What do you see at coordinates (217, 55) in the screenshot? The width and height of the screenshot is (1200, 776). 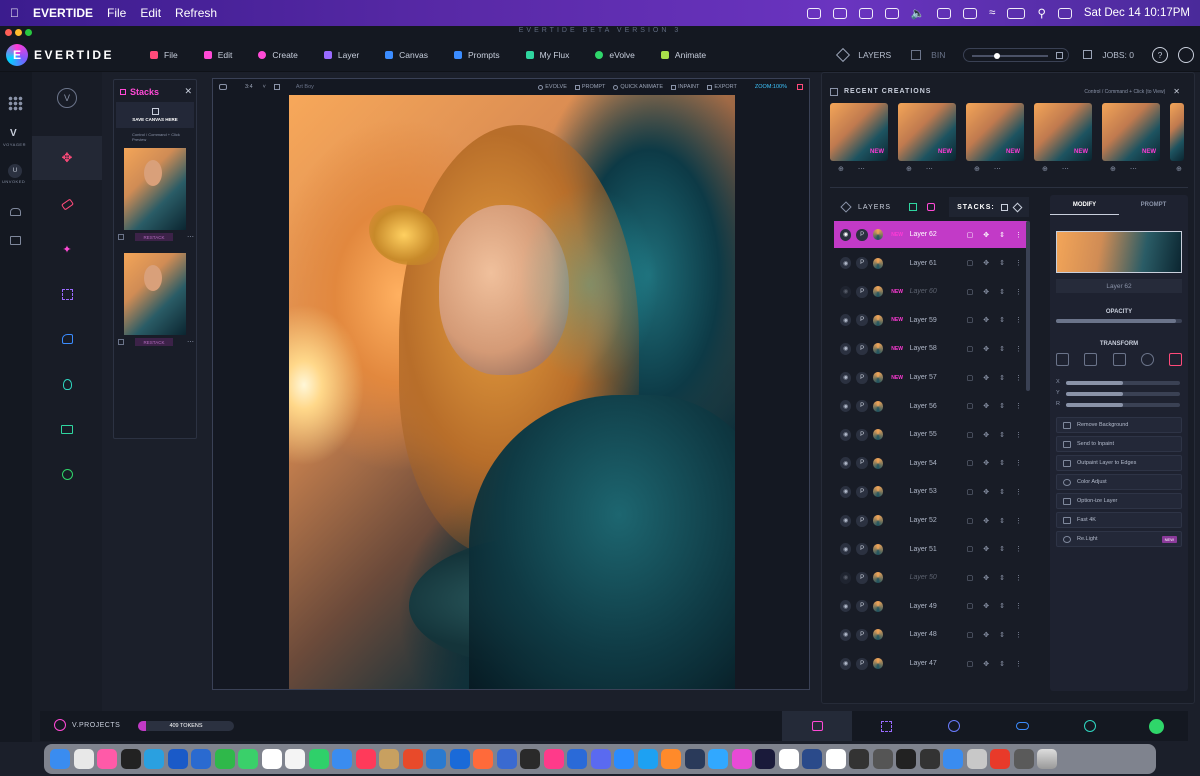 I see `menu-edit: Edit` at bounding box center [217, 55].